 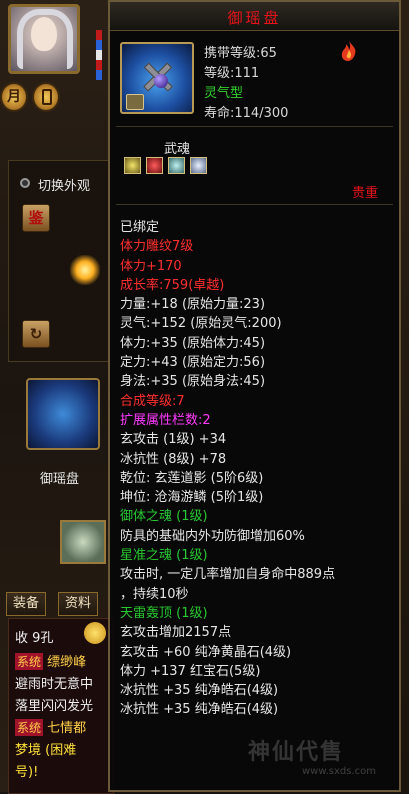 What do you see at coordinates (240, 53) in the screenshot?
I see `carry-level: 携带等级:65` at bounding box center [240, 53].